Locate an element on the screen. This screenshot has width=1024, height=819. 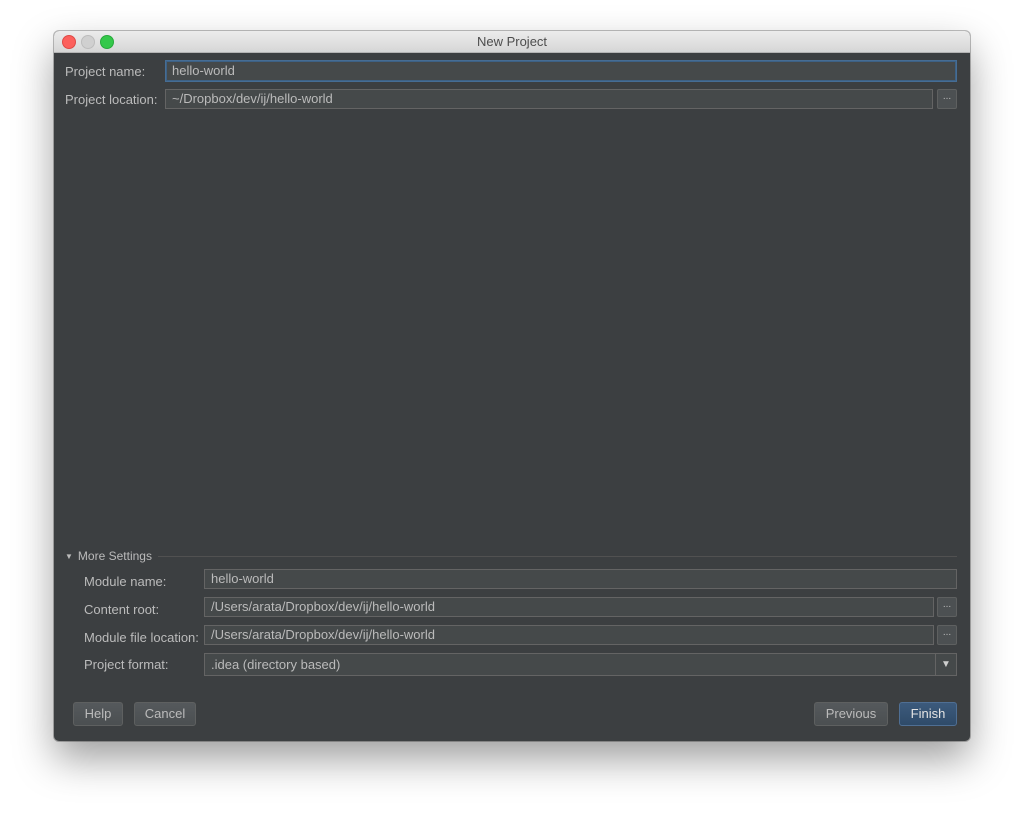
window-title: New Project is located at coordinates (512, 41).